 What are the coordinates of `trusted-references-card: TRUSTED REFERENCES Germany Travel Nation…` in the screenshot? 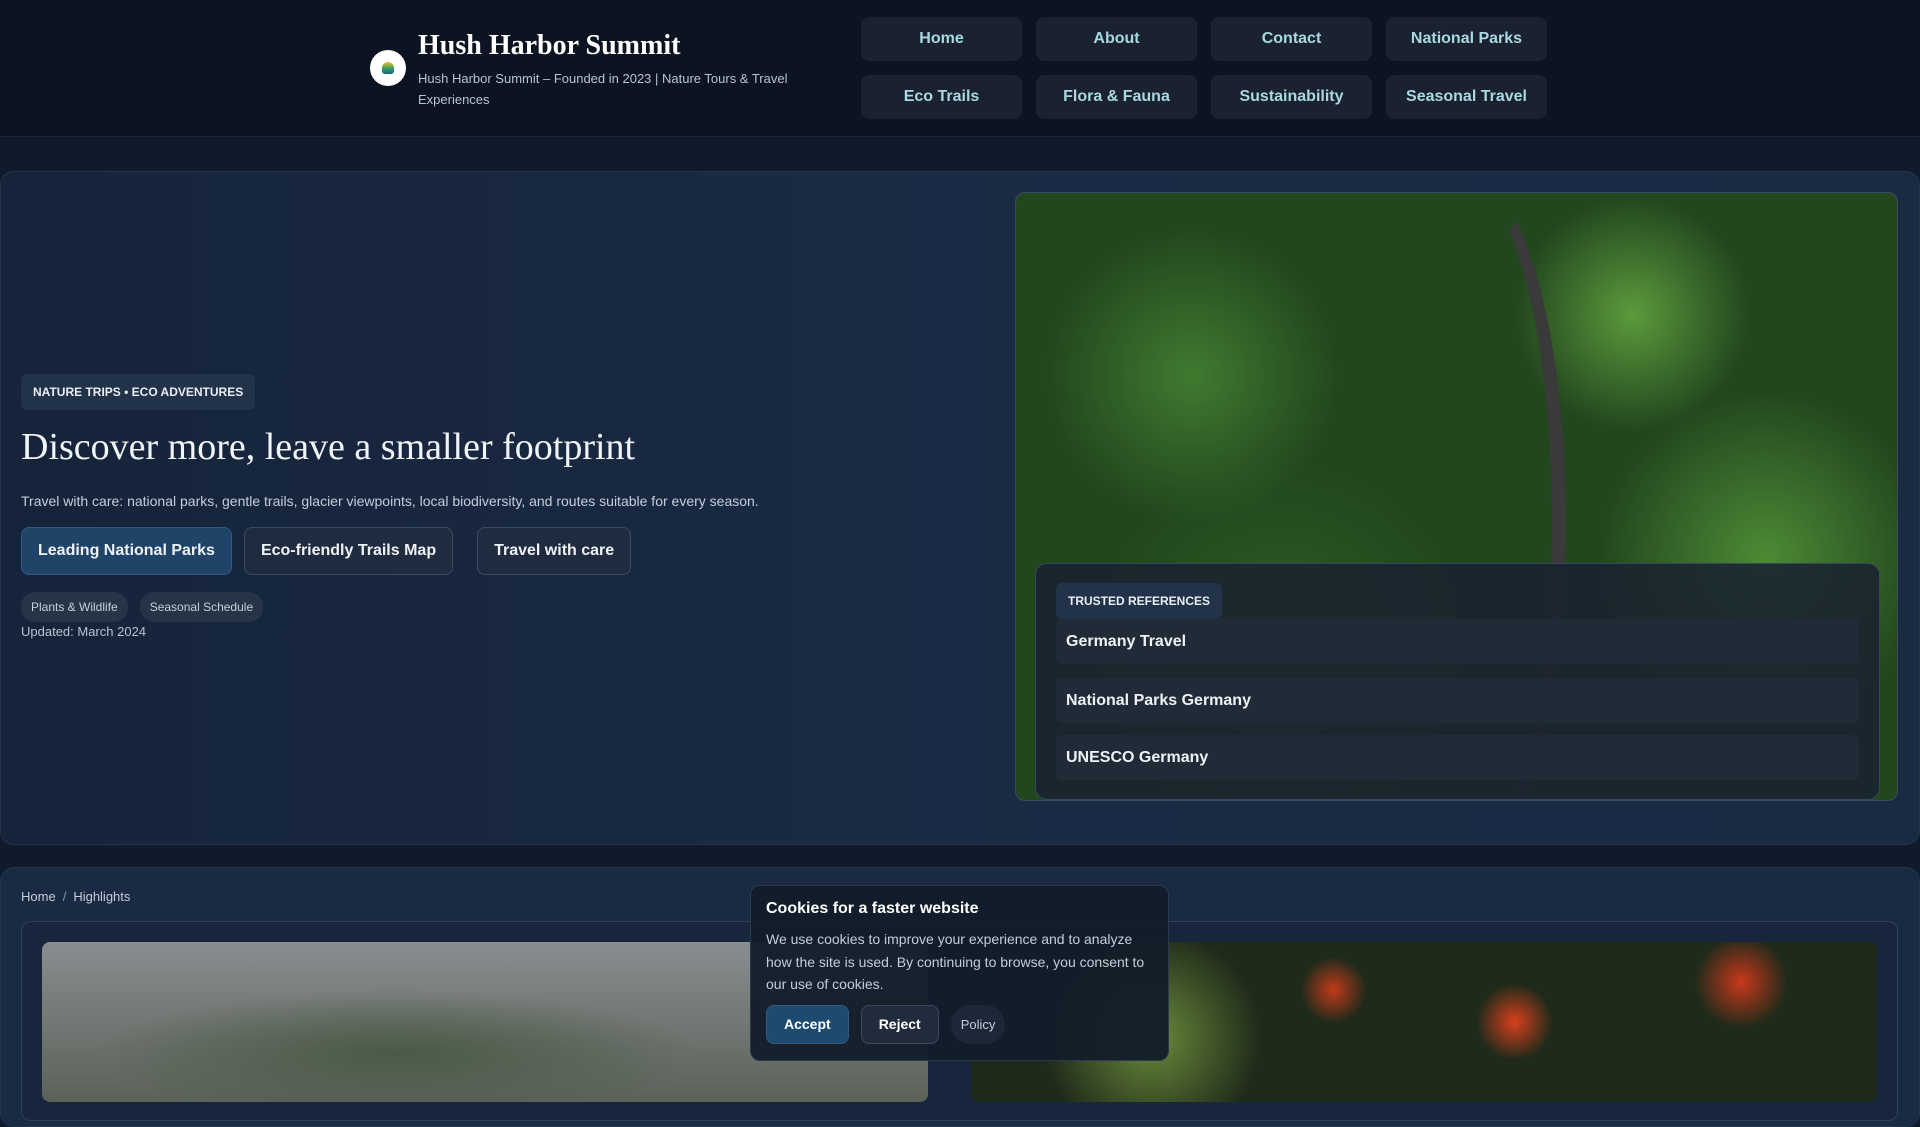 It's located at (1457, 681).